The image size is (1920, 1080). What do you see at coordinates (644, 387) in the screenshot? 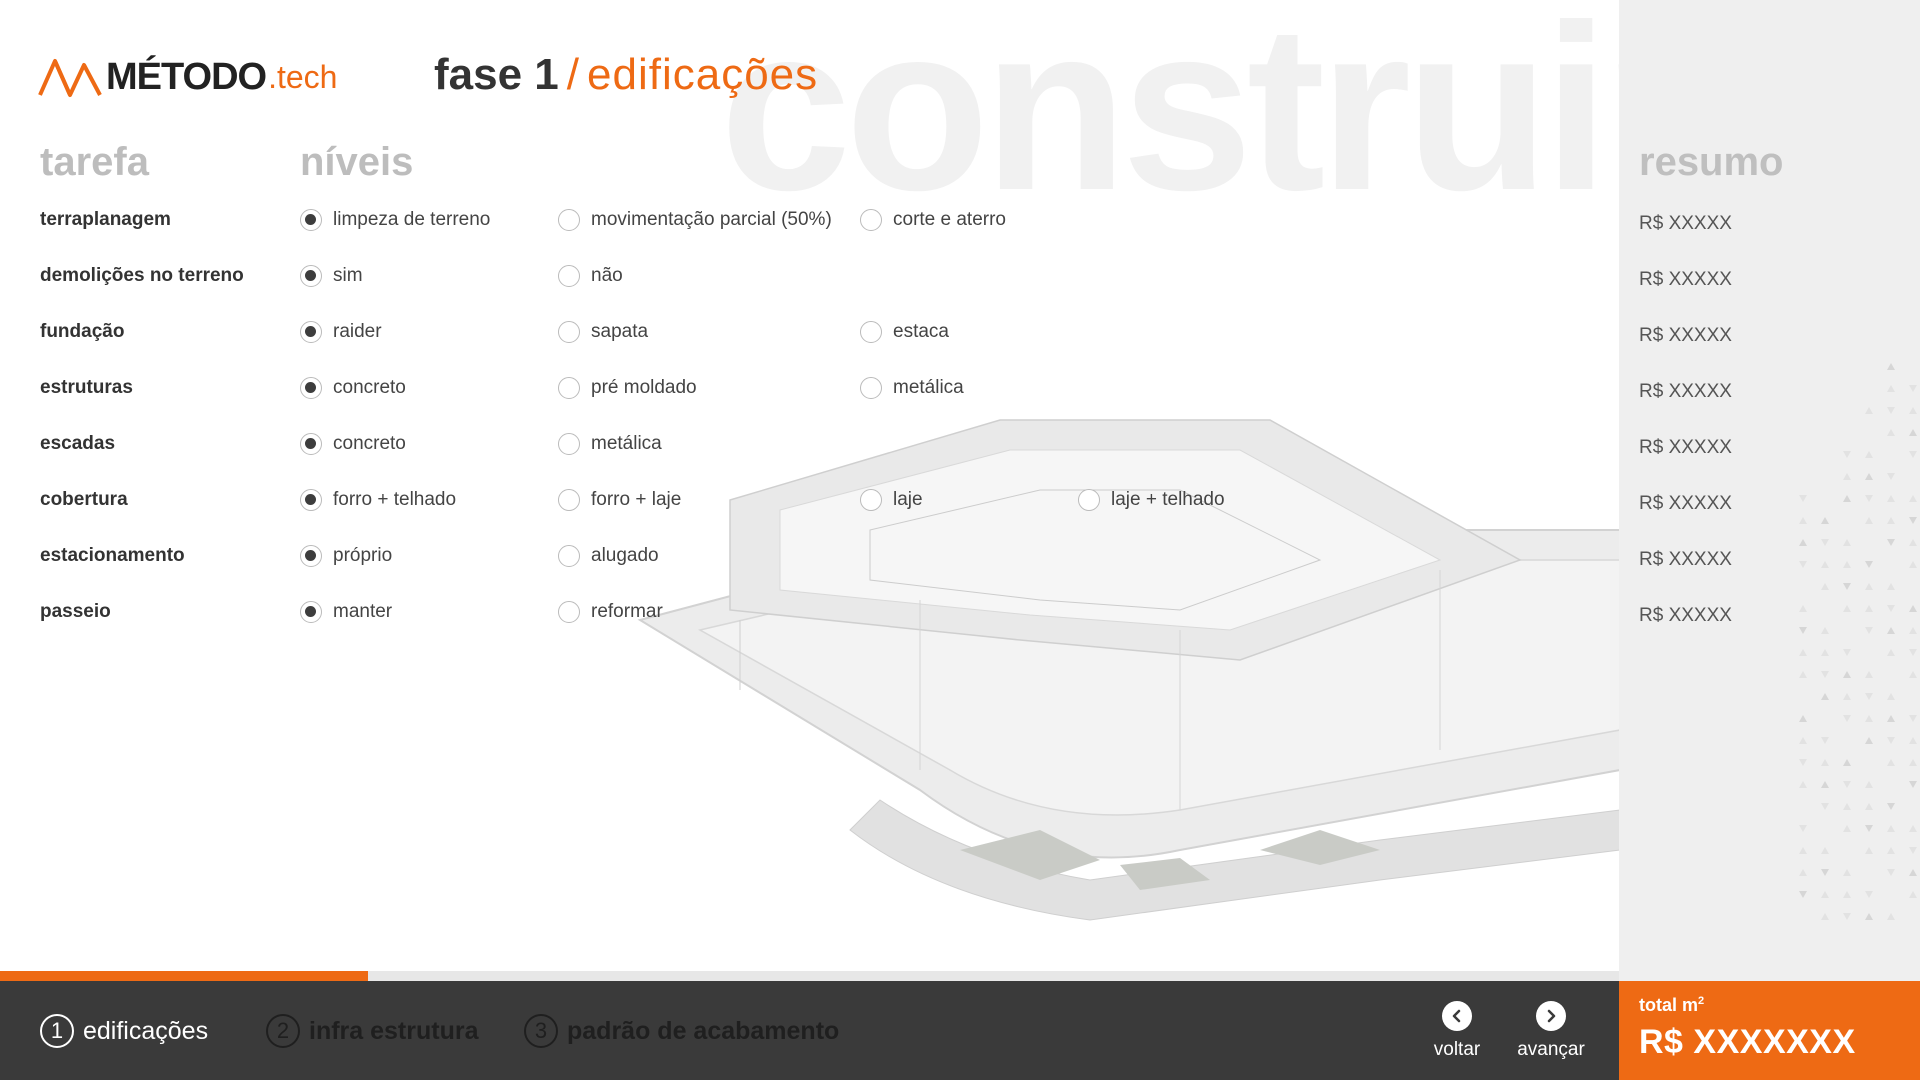
I see `radio-option-label: pré moldado` at bounding box center [644, 387].